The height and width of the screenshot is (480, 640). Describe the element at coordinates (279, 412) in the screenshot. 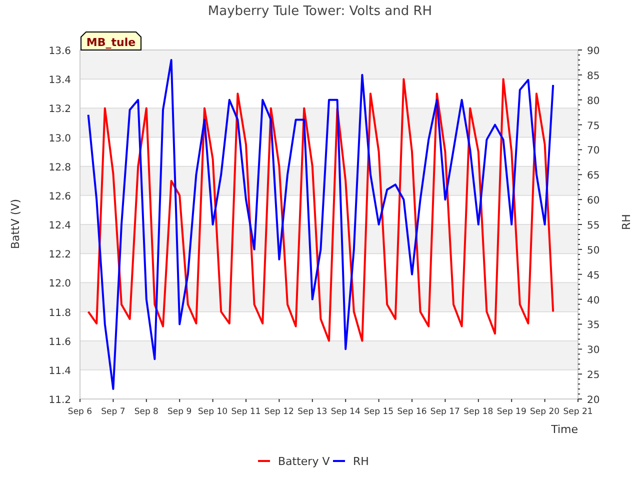

I see `x-tick-label: Sep 12` at that location.